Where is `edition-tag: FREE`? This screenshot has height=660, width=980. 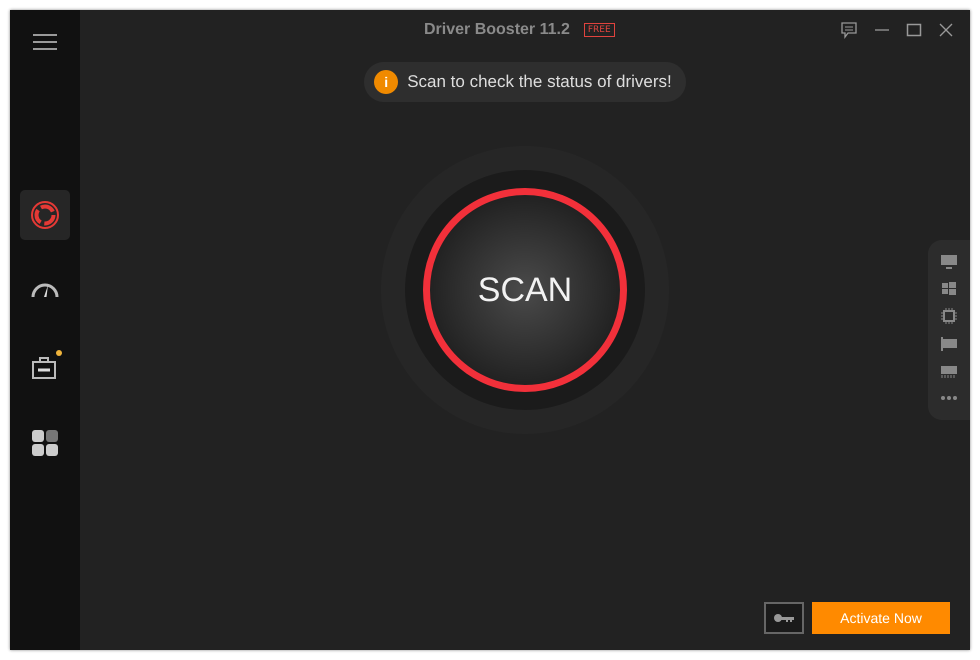
edition-tag: FREE is located at coordinates (599, 30).